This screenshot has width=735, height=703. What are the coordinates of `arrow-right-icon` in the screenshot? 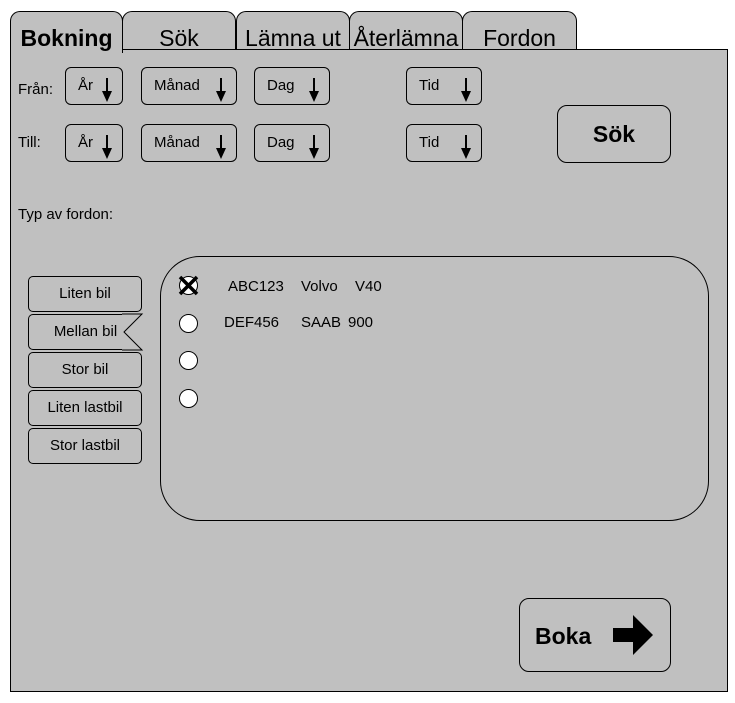 It's located at (633, 635).